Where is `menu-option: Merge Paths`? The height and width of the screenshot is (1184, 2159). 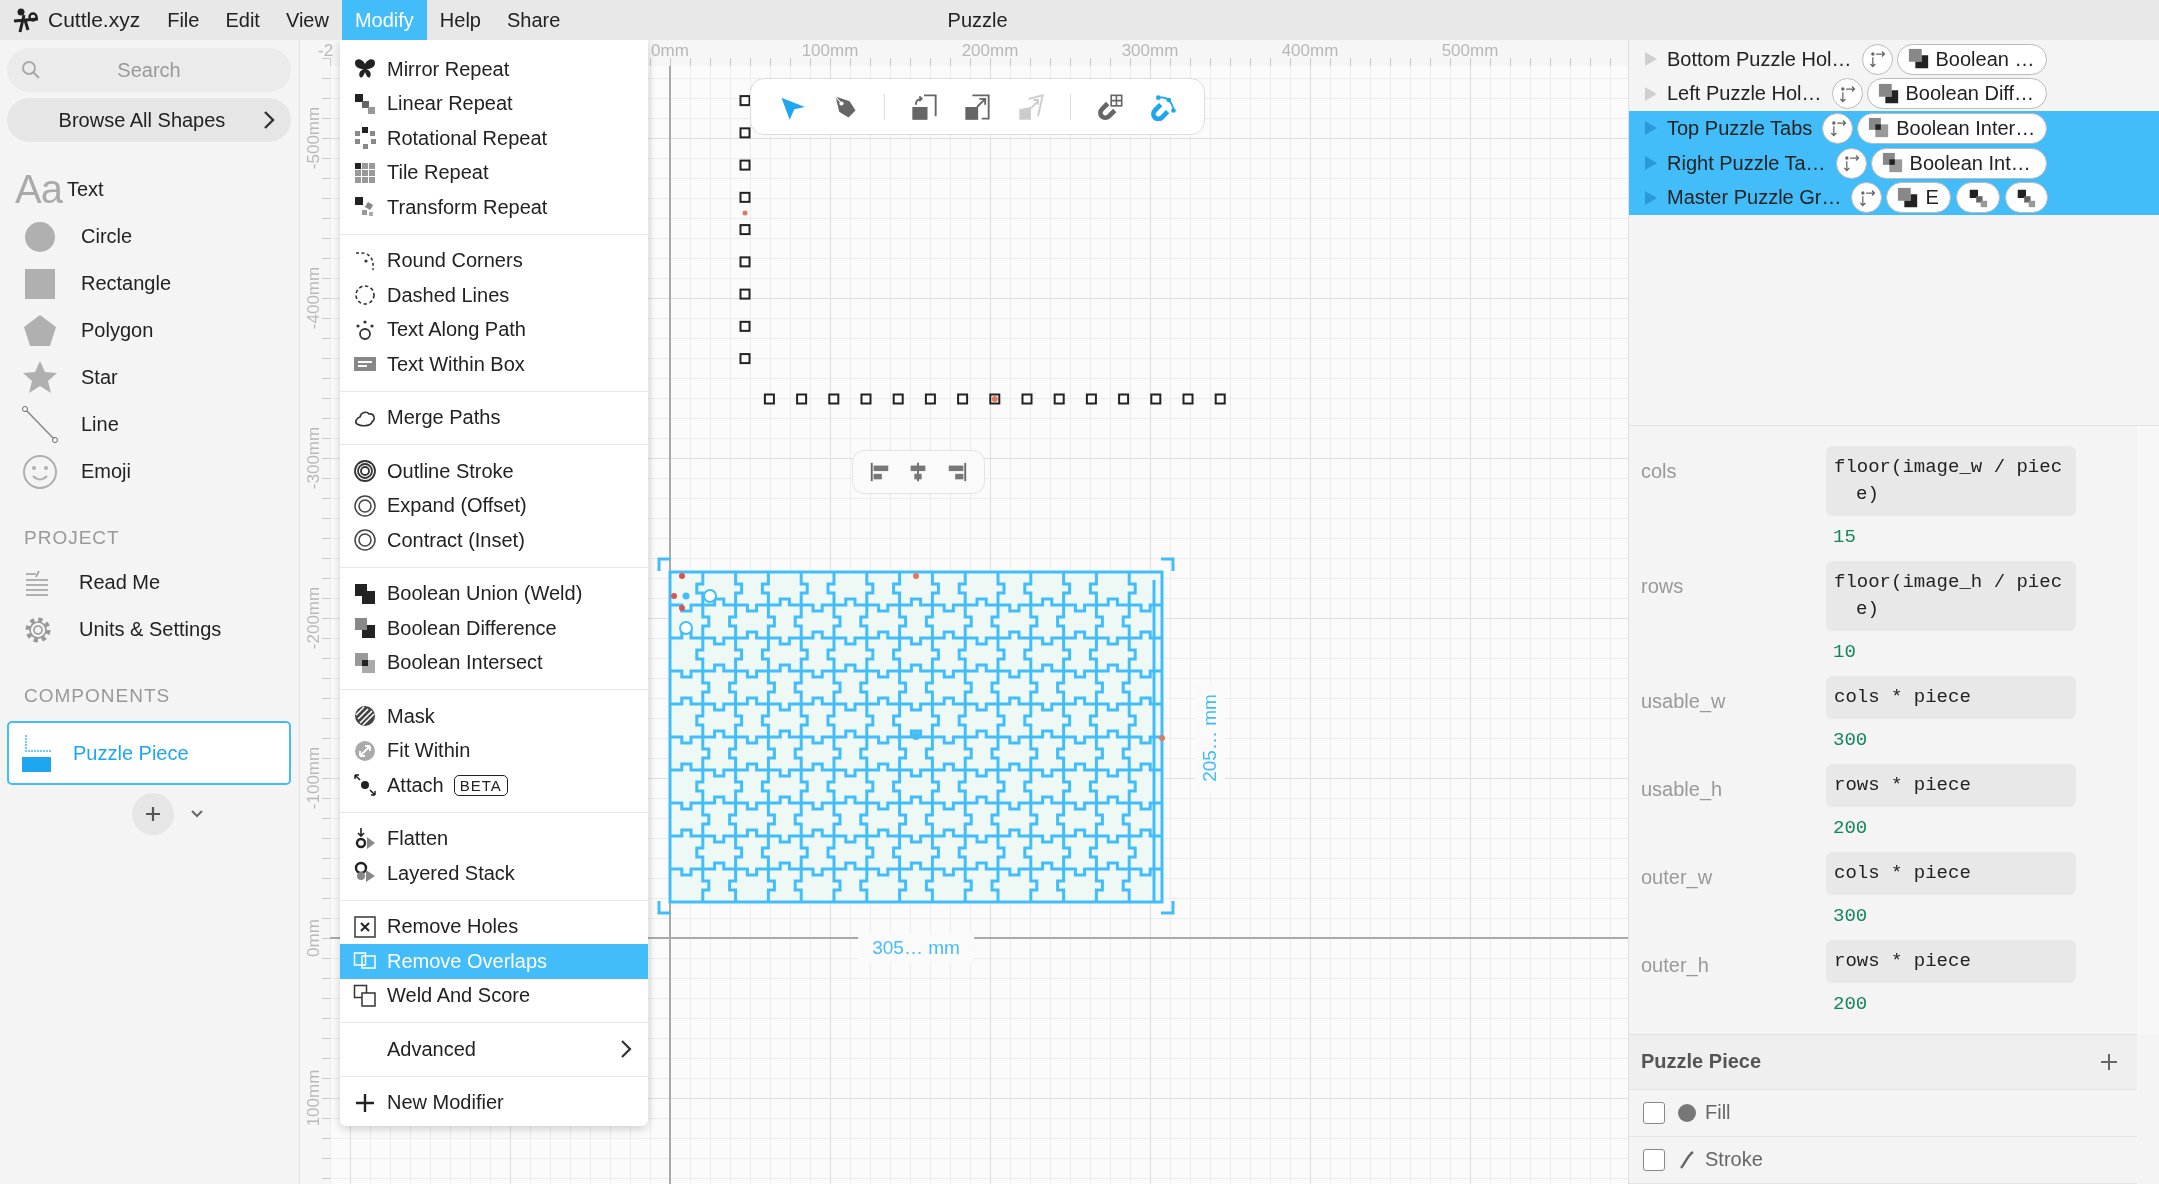 menu-option: Merge Paths is located at coordinates (494, 417).